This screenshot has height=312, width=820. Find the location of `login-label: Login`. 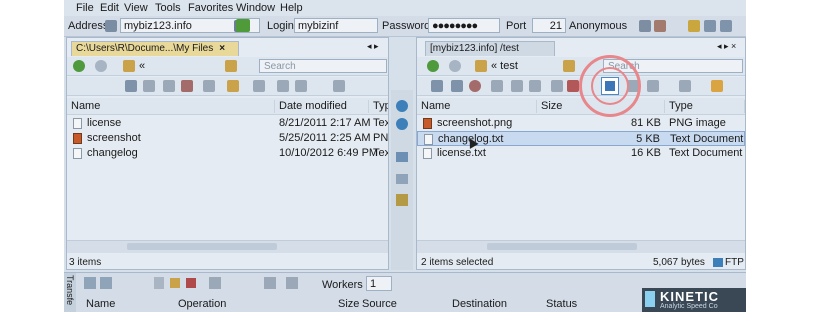

login-label: Login is located at coordinates (280, 26).